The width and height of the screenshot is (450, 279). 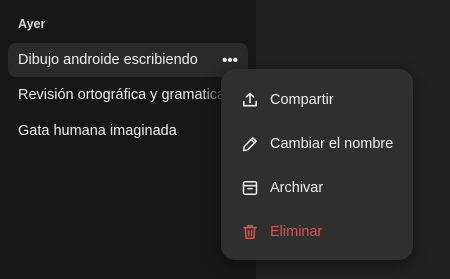 What do you see at coordinates (297, 188) in the screenshot?
I see `menu-item-label: Archivar` at bounding box center [297, 188].